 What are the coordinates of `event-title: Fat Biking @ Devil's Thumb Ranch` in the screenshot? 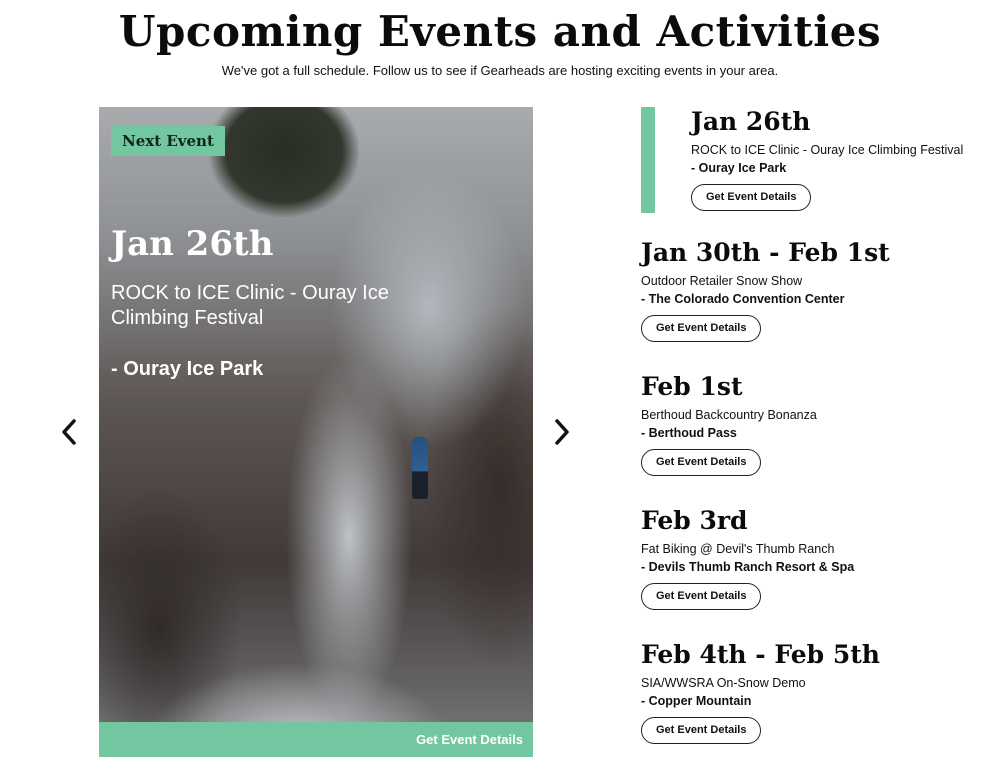 It's located at (738, 549).